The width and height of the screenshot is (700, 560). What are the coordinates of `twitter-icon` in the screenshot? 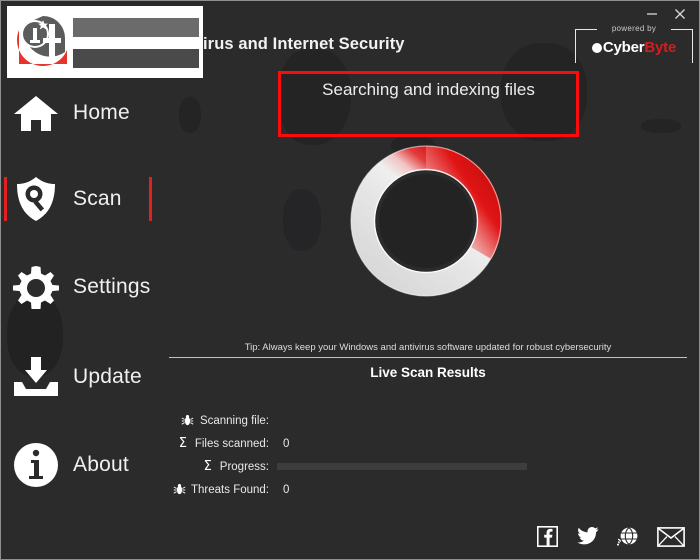 It's located at (587, 536).